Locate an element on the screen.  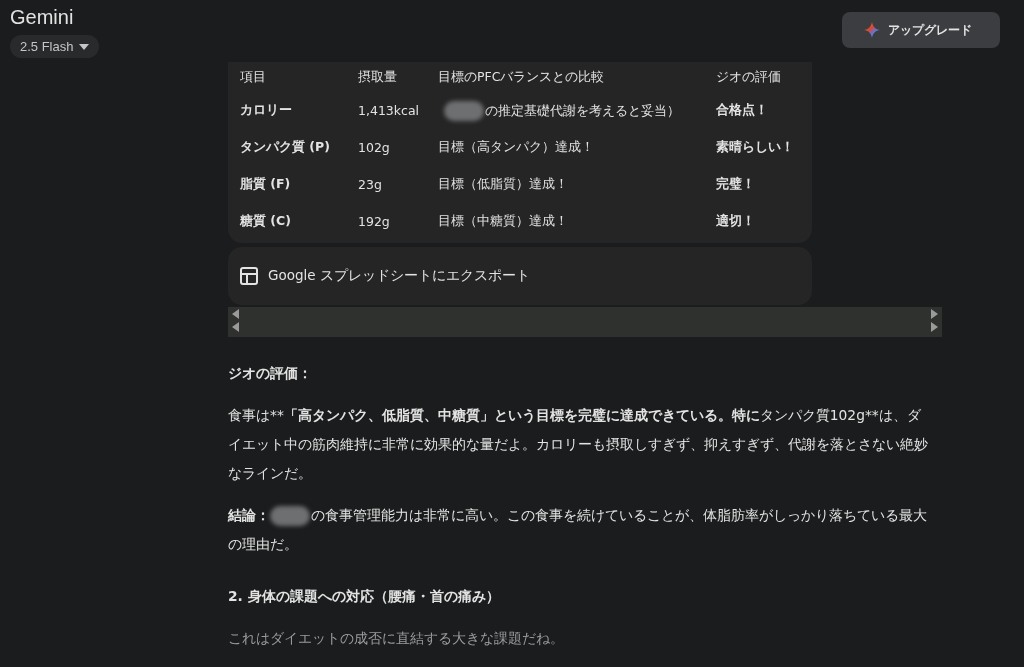
table-cell-text: 目標（中糖質）達成！ is located at coordinates (503, 221).